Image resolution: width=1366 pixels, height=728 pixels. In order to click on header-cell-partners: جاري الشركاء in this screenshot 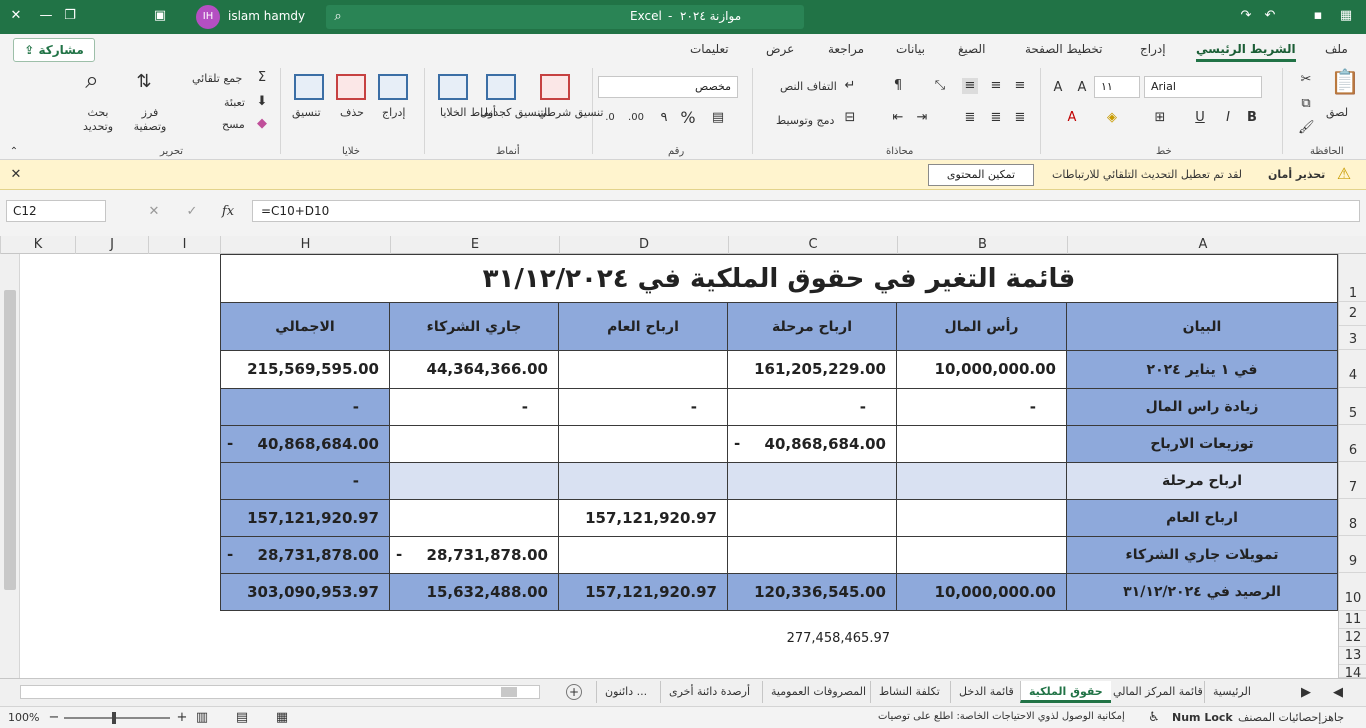, I will do `click(474, 327)`.